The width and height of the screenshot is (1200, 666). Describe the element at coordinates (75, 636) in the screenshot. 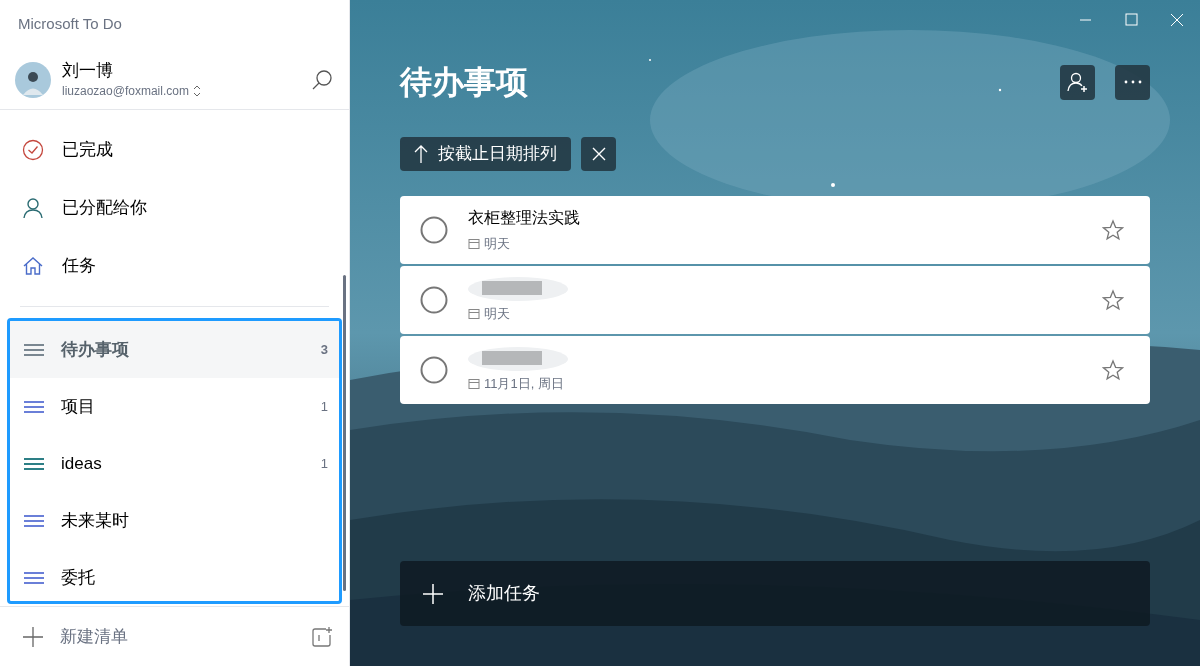

I see `new-list-button: 新建清单` at that location.